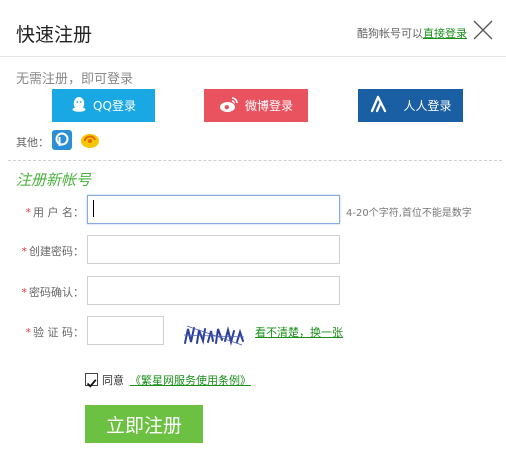  I want to click on section-divider, so click(255, 160).